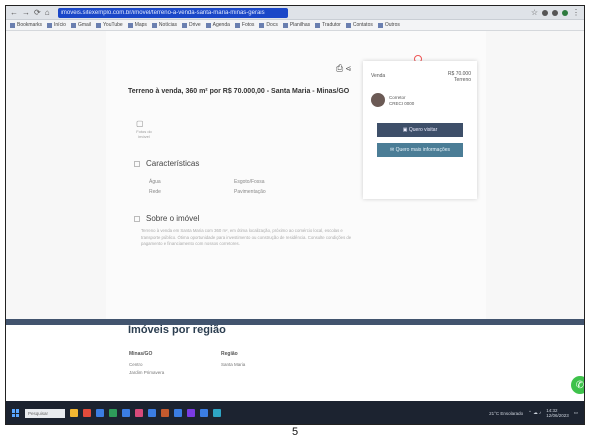 Image resolution: width=590 pixels, height=444 pixels. Describe the element at coordinates (388, 25) in the screenshot. I see `bookmark: Outros` at that location.